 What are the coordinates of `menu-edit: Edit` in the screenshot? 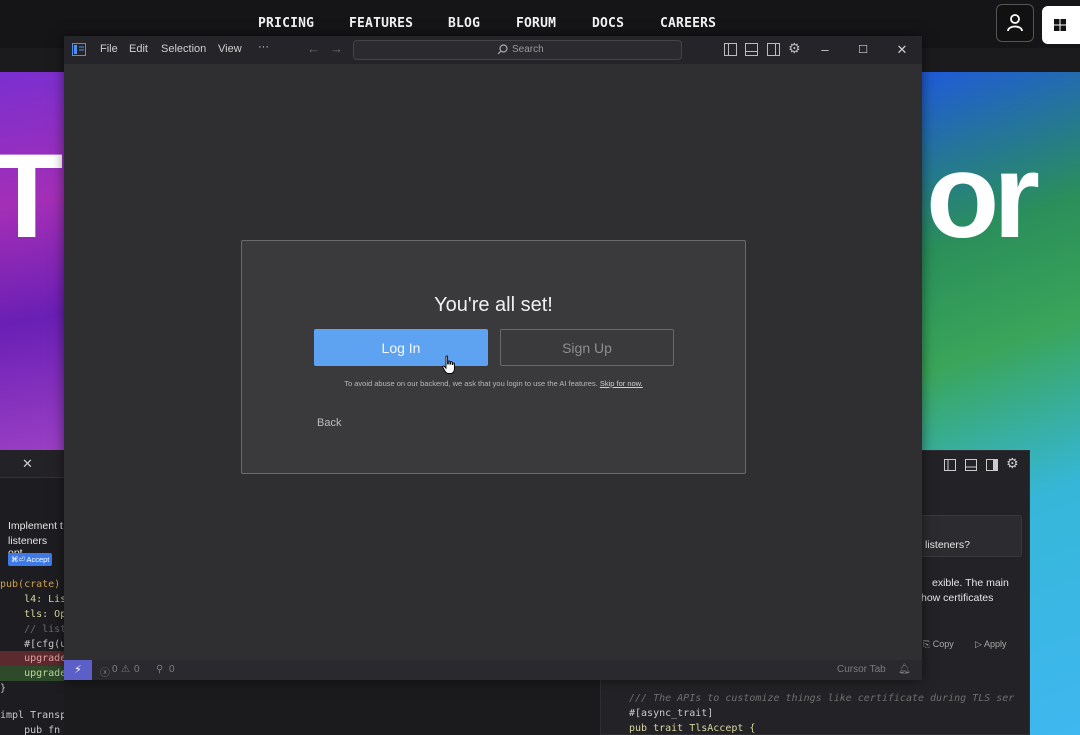 It's located at (138, 49).